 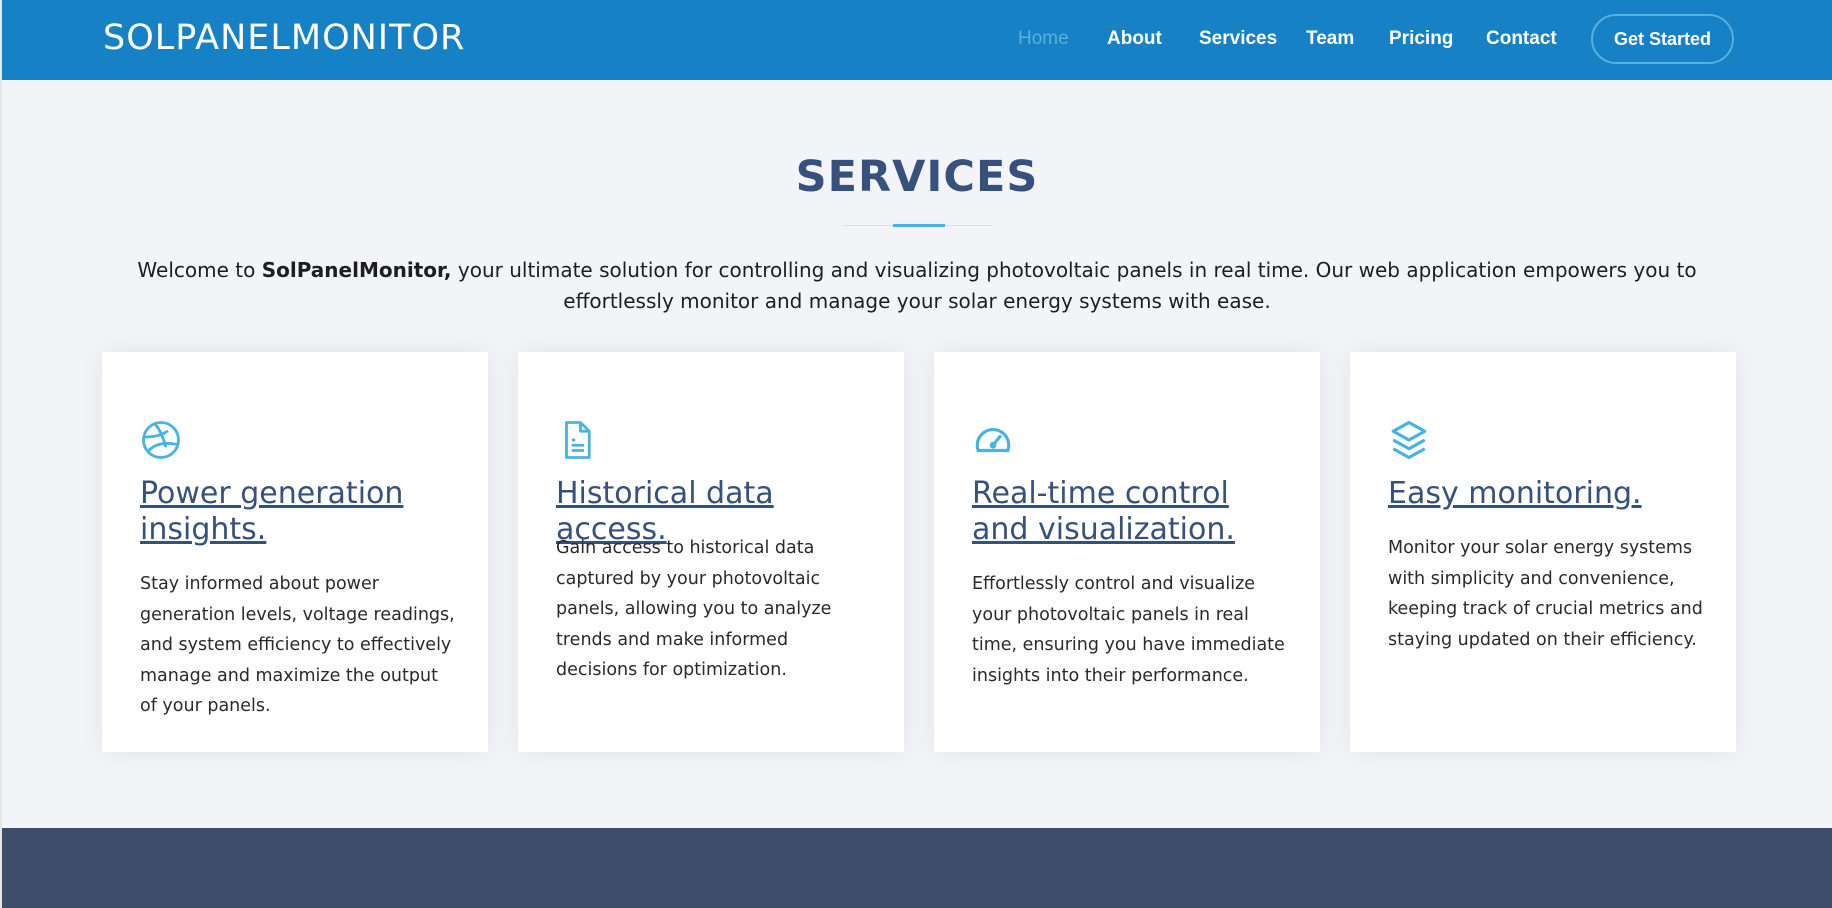 I want to click on main-nav: Home About Services Team Pricing Contact, so click(x=917, y=40).